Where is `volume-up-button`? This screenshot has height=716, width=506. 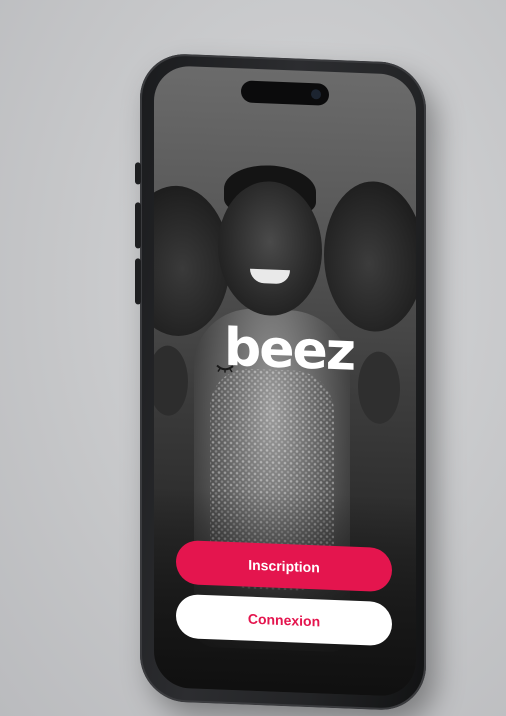 volume-up-button is located at coordinates (138, 225).